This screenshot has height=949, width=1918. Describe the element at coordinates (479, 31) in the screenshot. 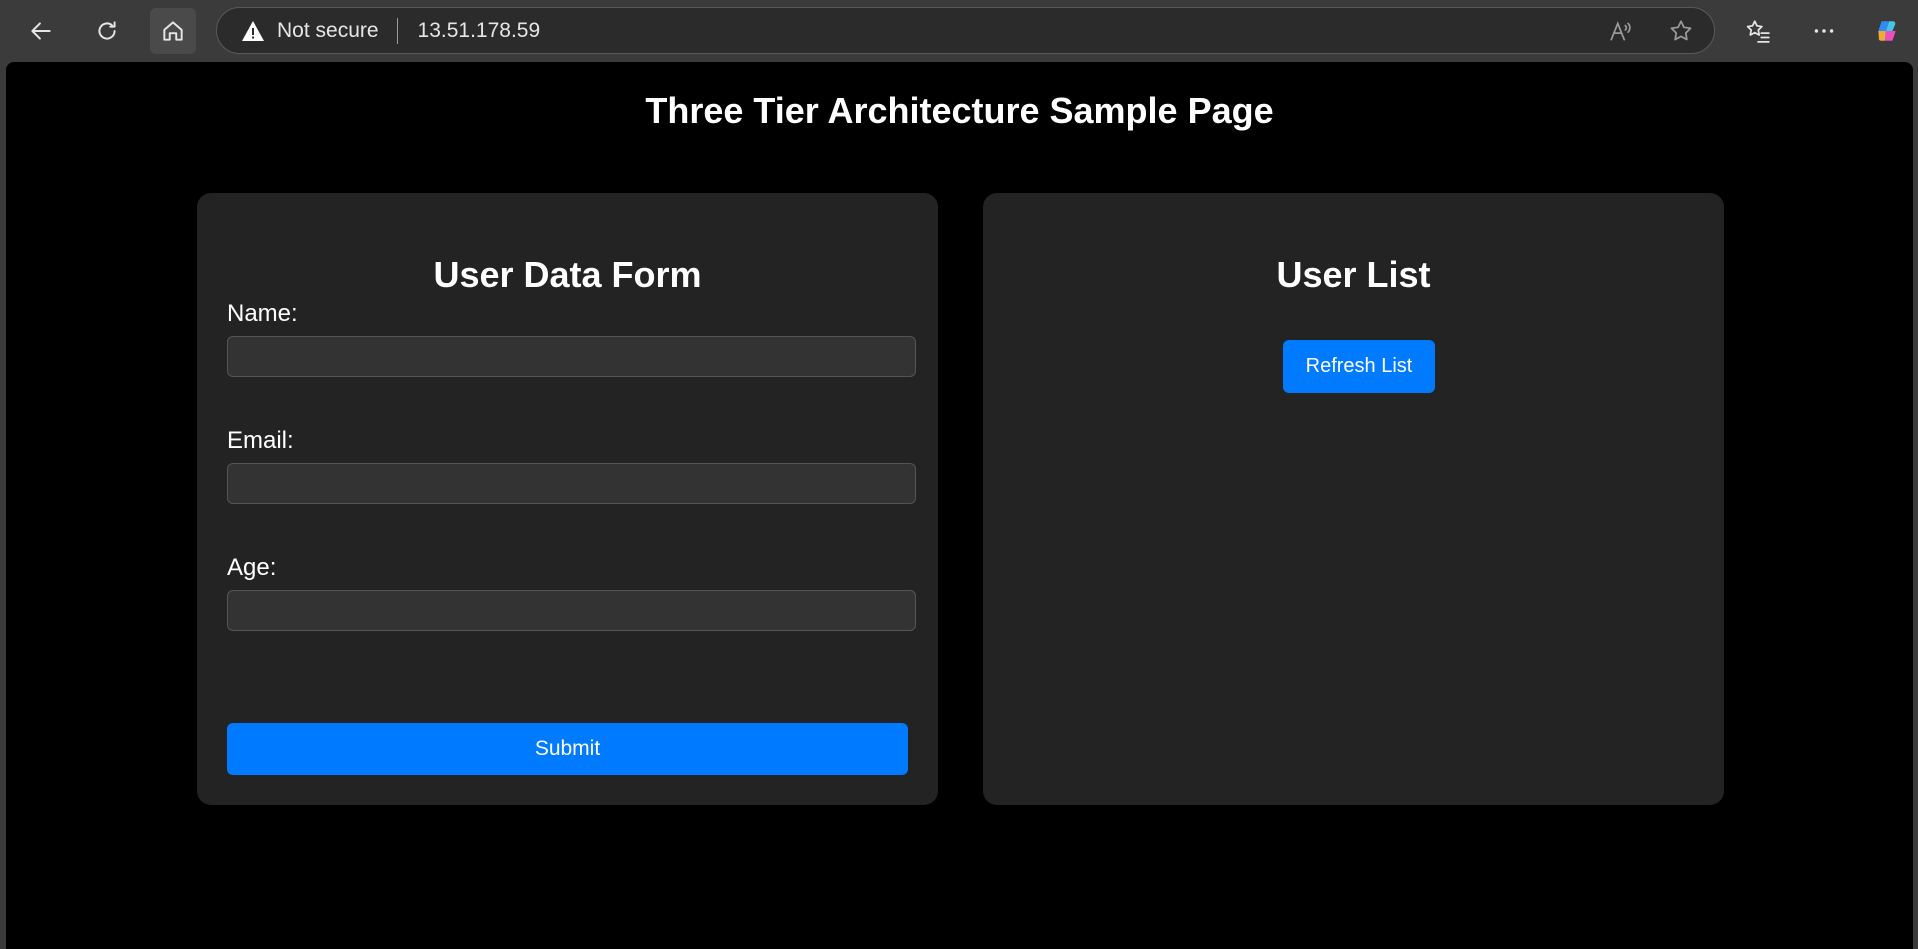

I see `url-text: 13.51.178.59` at that location.